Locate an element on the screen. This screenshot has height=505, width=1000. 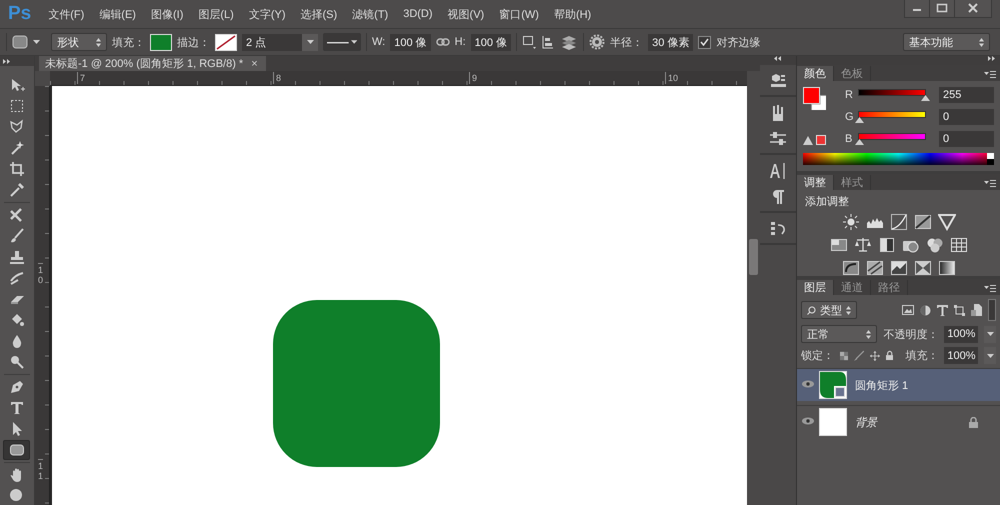
ruler-label: 9 is located at coordinates (473, 78).